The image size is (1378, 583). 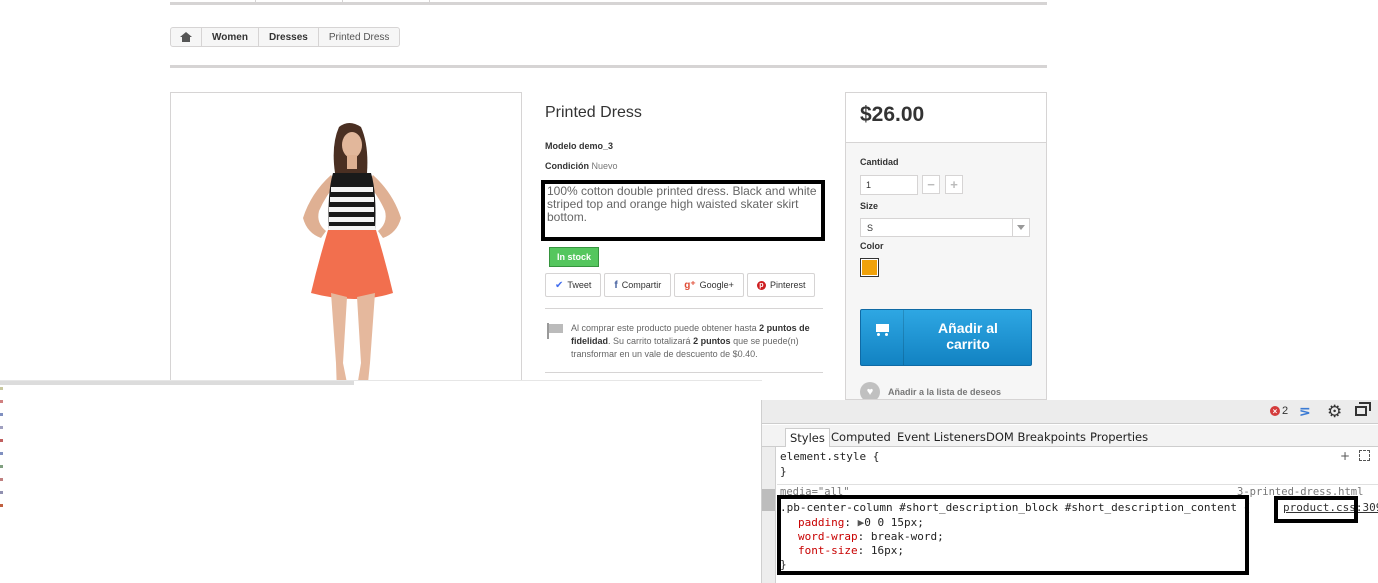 I want to click on pinterest-icon: p, so click(x=761, y=285).